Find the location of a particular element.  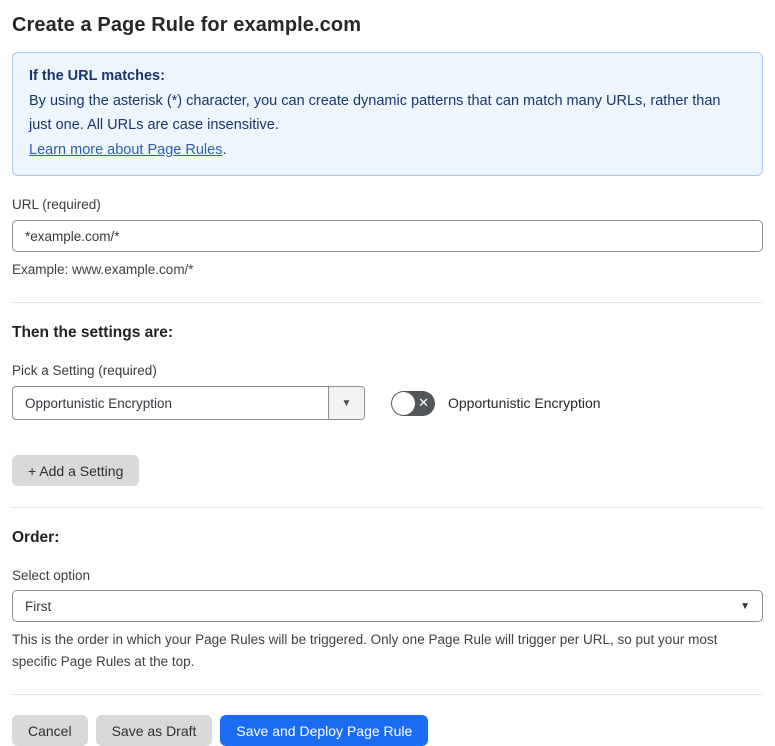

order-select-value: First is located at coordinates (38, 606).